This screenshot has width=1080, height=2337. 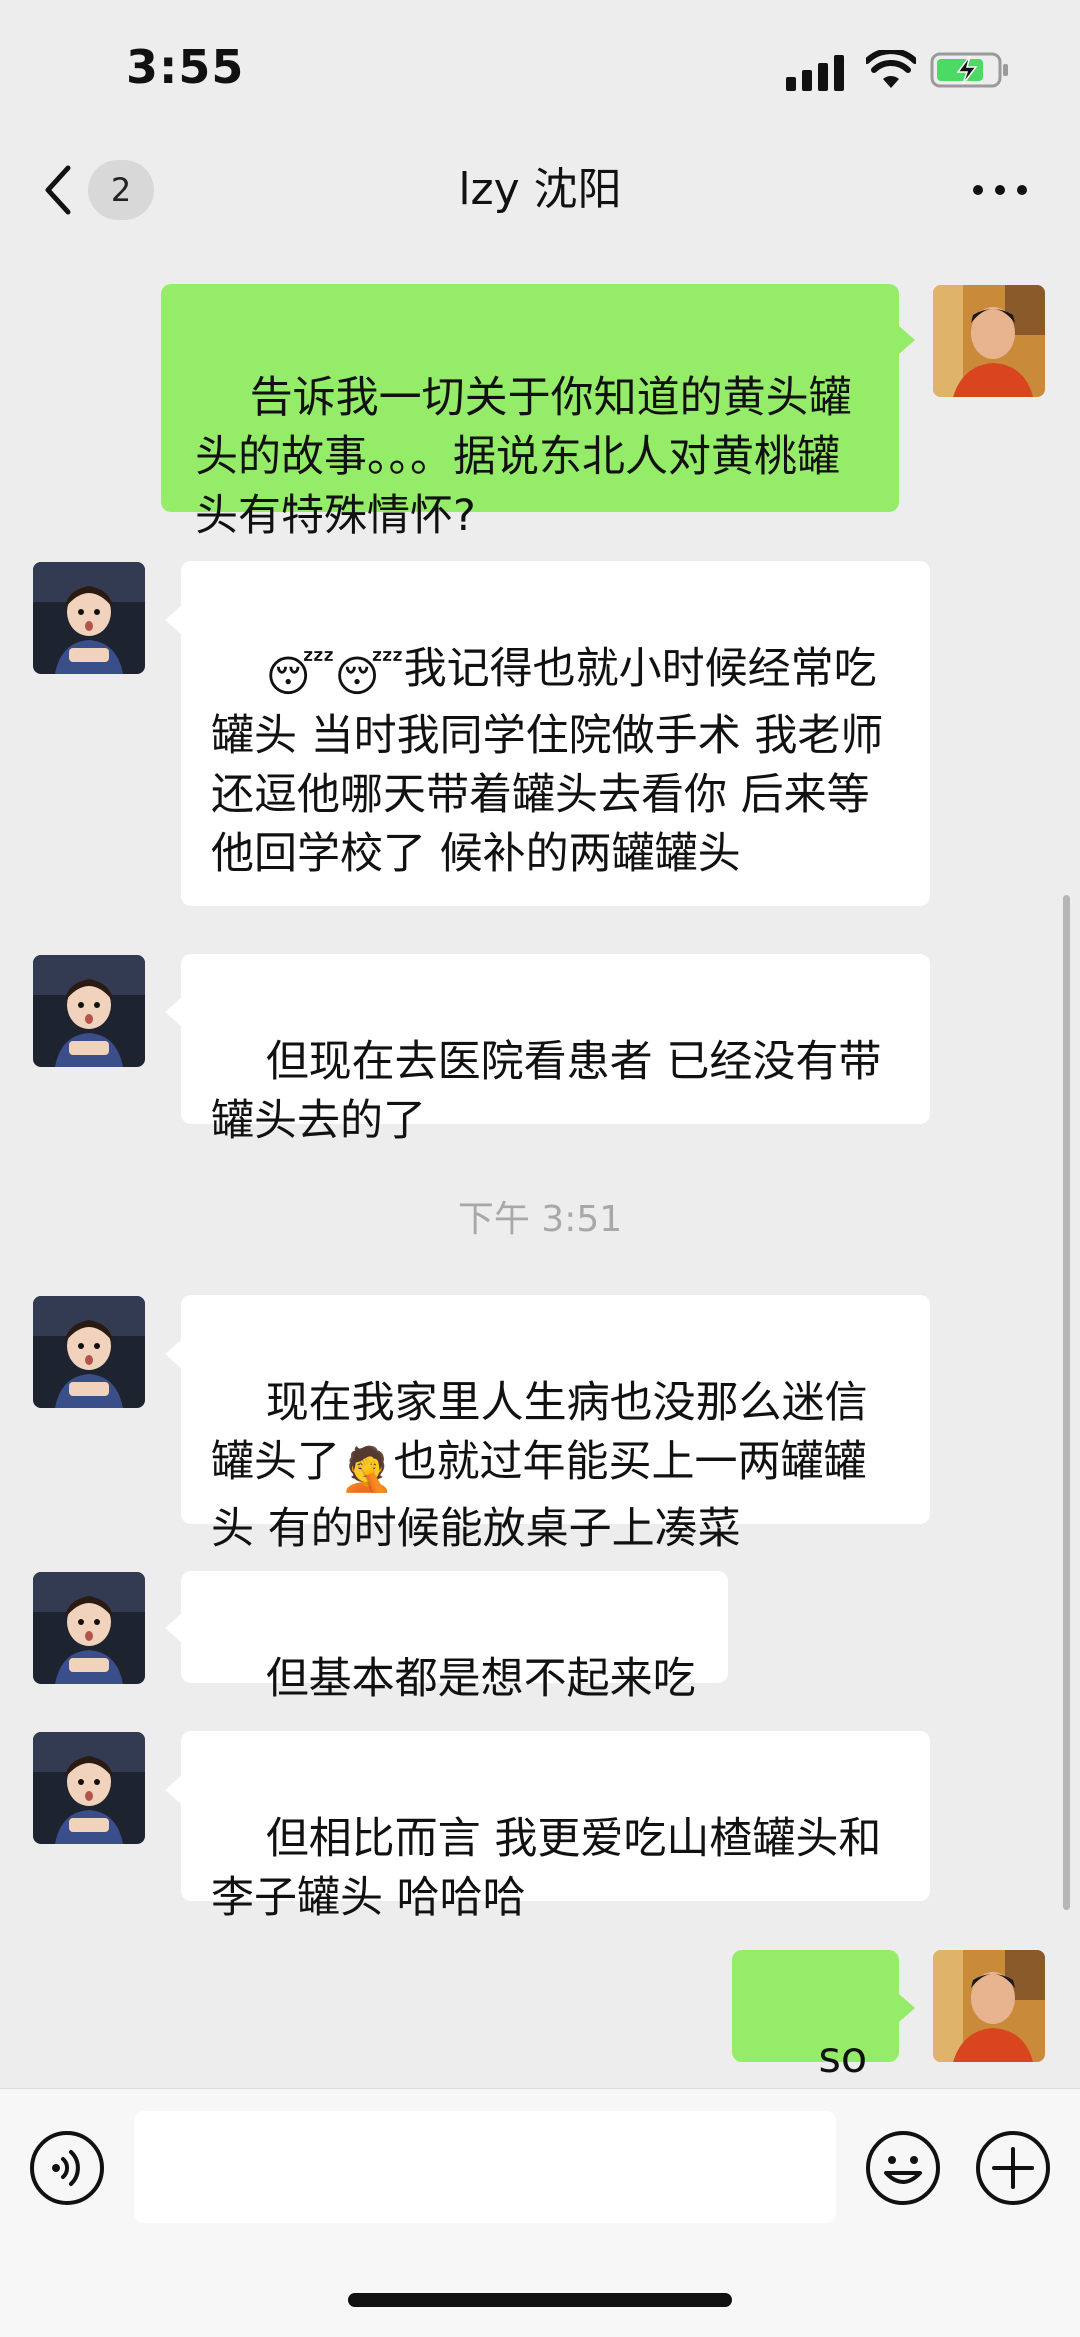 What do you see at coordinates (58, 190) in the screenshot?
I see `back-icon` at bounding box center [58, 190].